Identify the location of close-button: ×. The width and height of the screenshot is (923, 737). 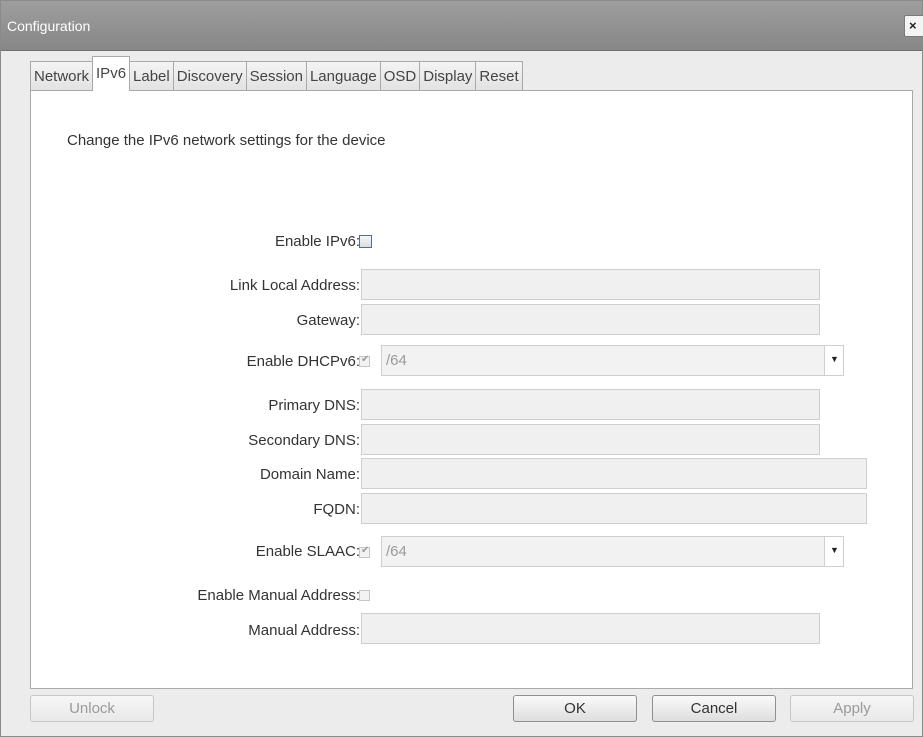
(913, 26).